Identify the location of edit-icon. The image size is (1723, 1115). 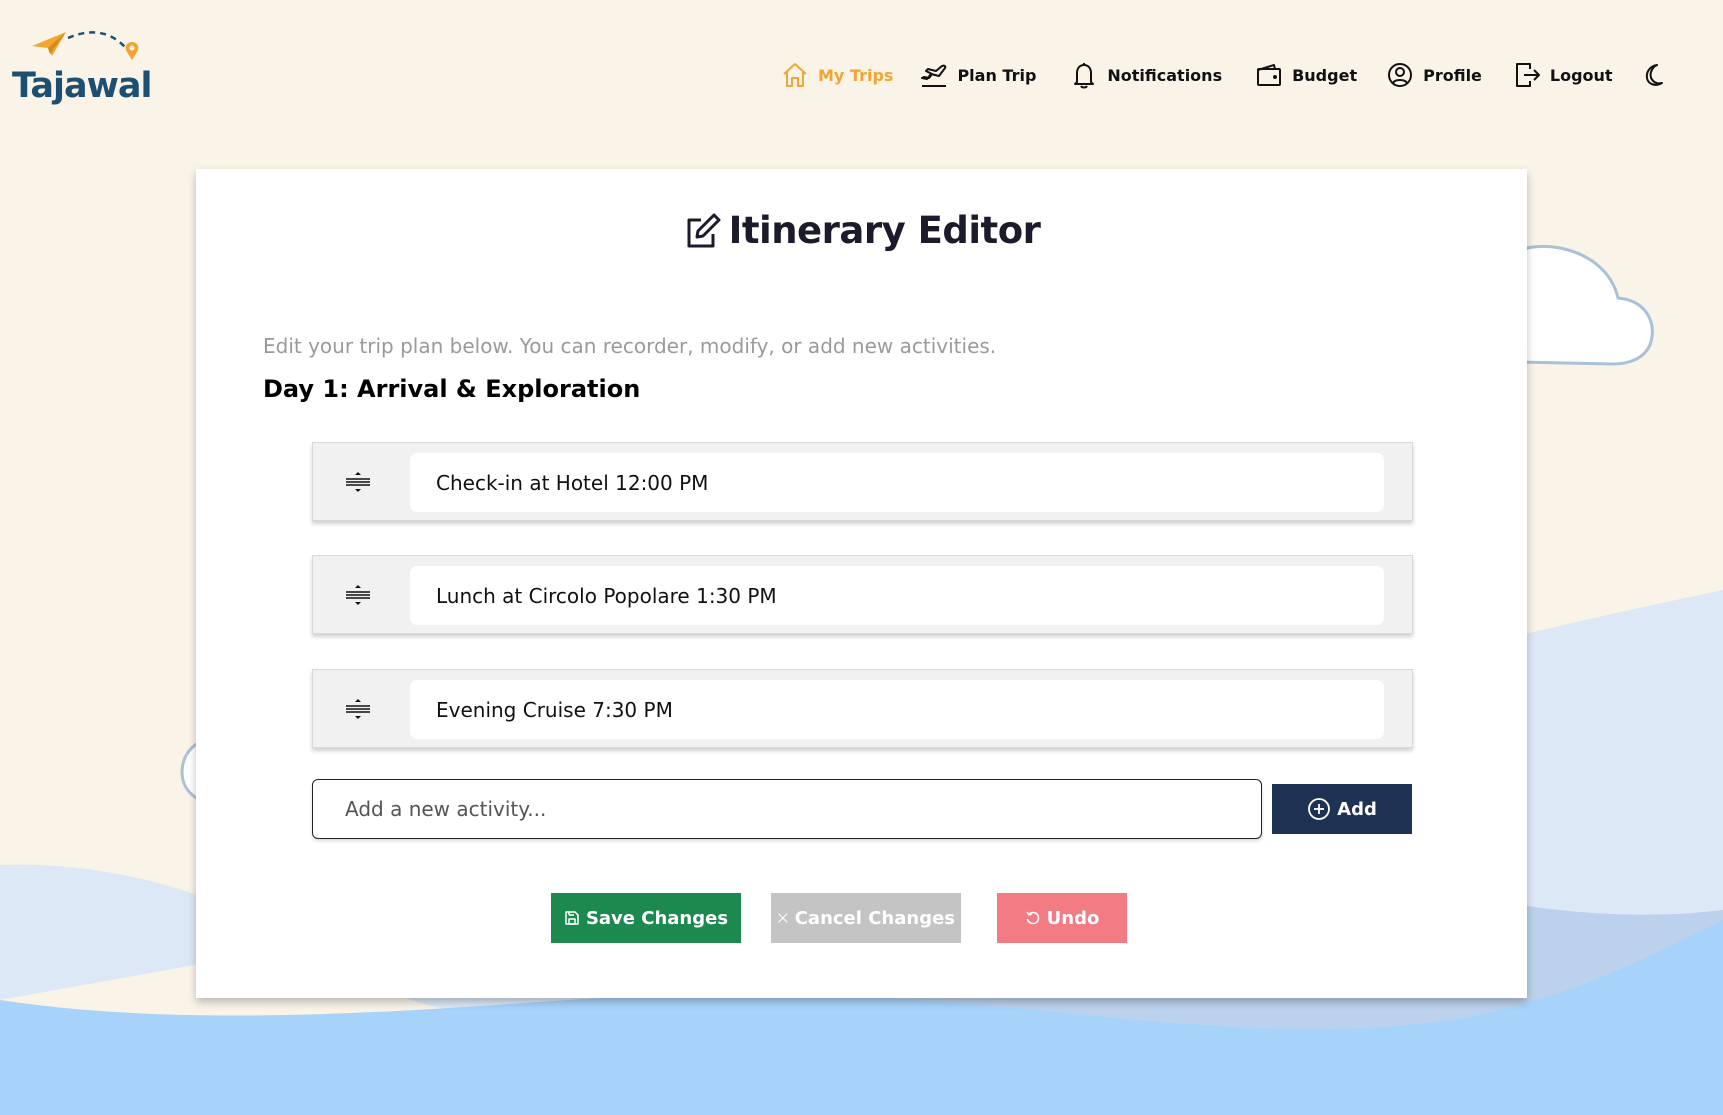
(704, 230).